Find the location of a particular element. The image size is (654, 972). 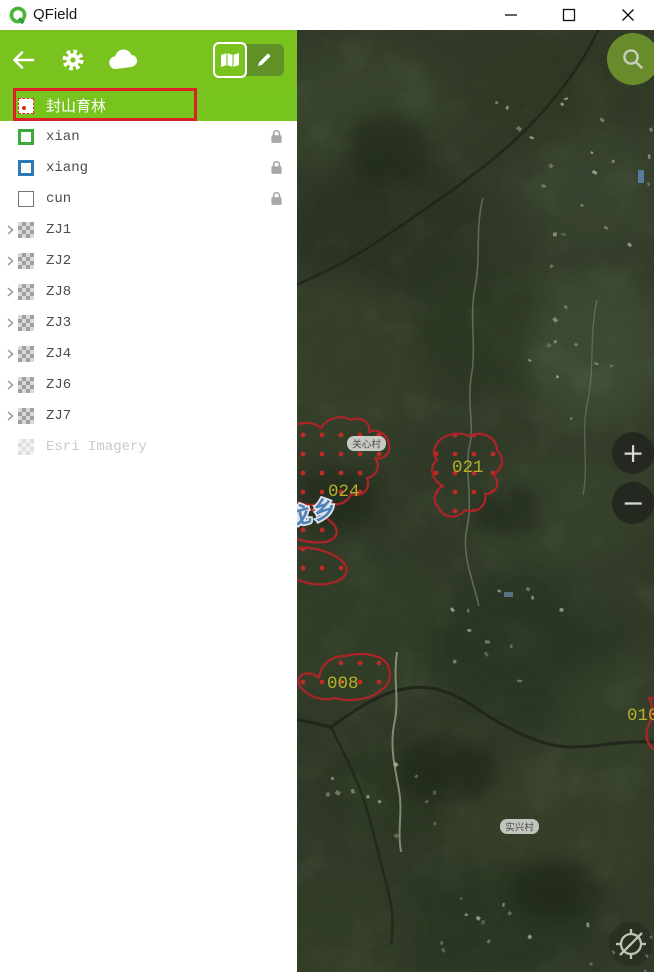

layer-label: cun is located at coordinates (59, 198).